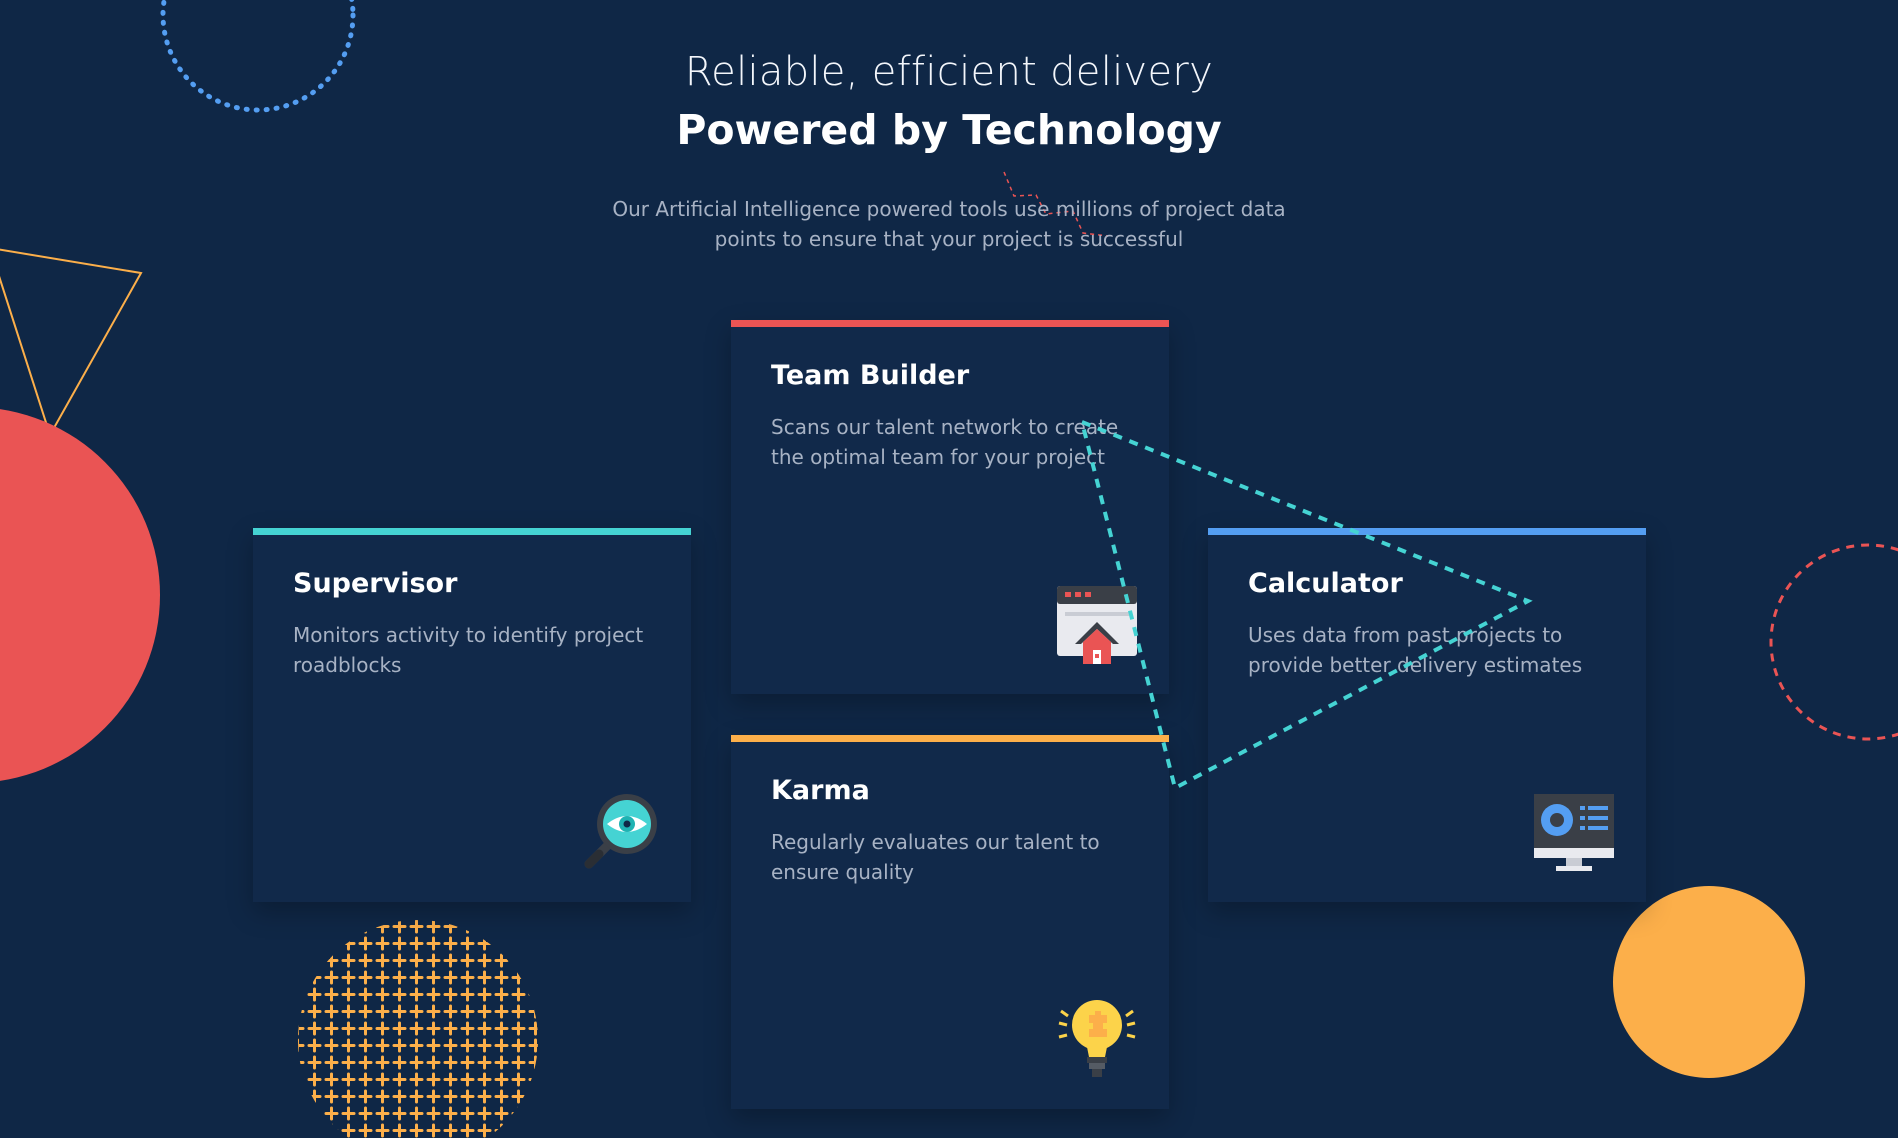 This screenshot has height=1138, width=1898. What do you see at coordinates (1097, 625) in the screenshot?
I see `browser-home-icon` at bounding box center [1097, 625].